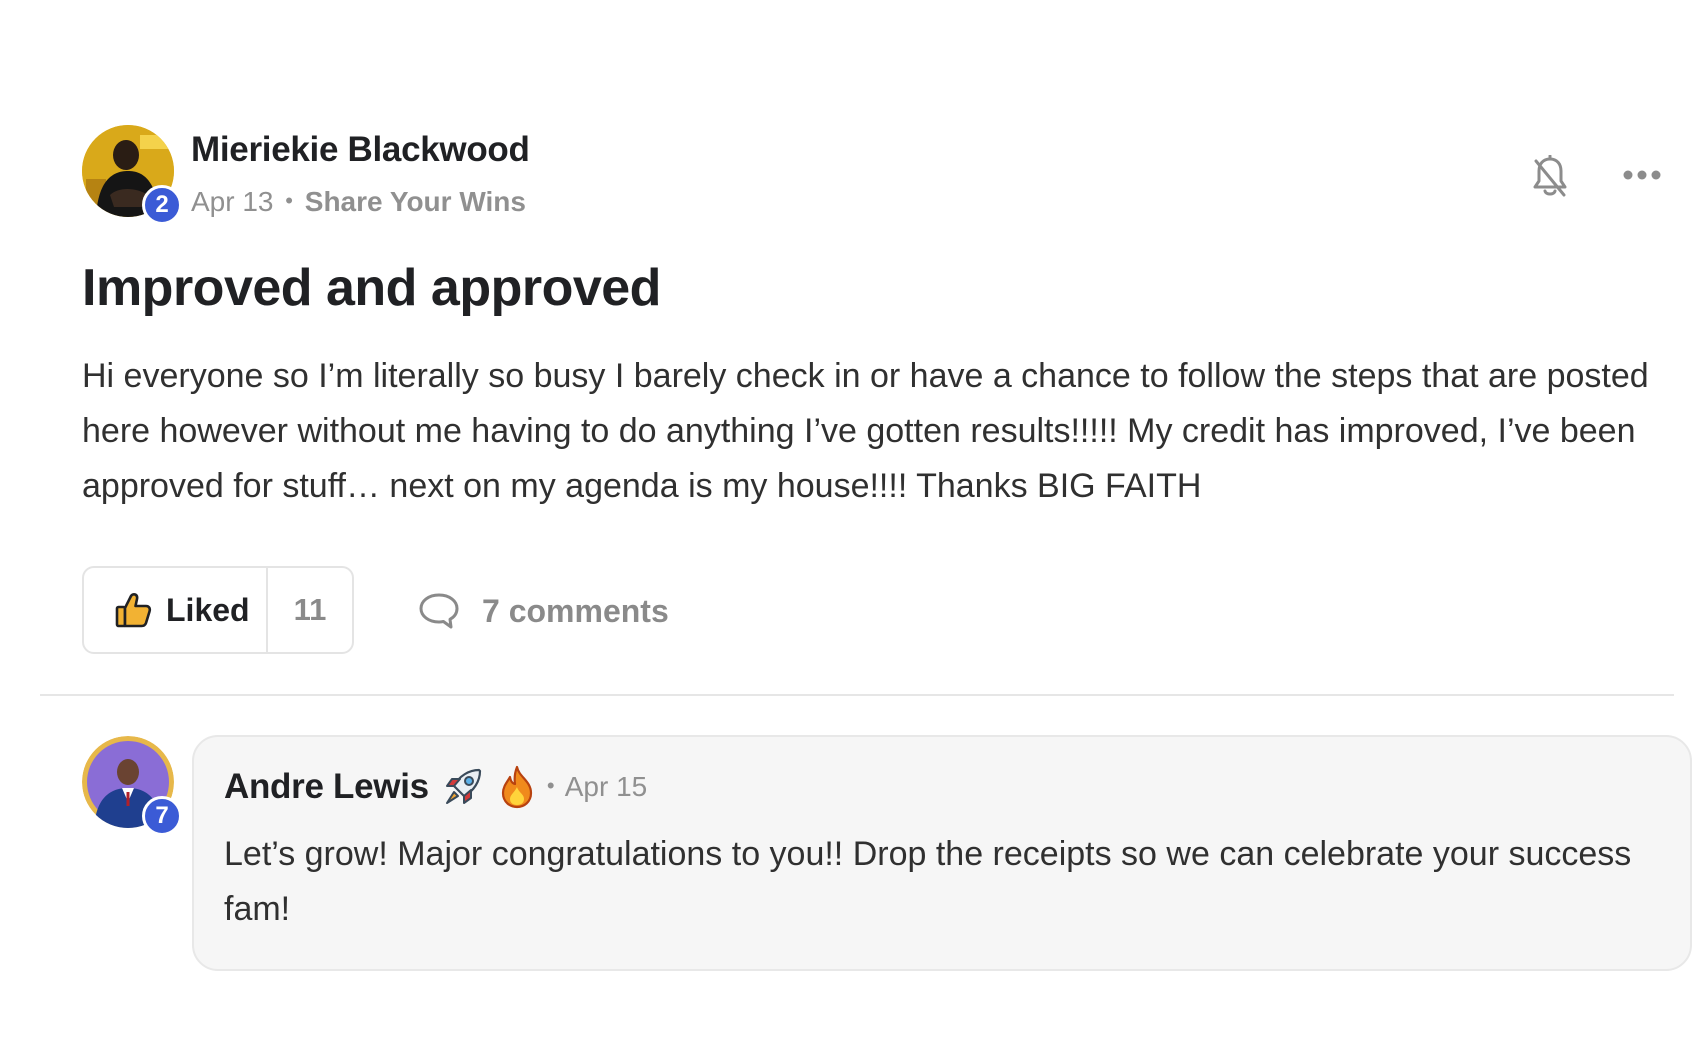  I want to click on more-horizontal-icon, so click(1642, 175).